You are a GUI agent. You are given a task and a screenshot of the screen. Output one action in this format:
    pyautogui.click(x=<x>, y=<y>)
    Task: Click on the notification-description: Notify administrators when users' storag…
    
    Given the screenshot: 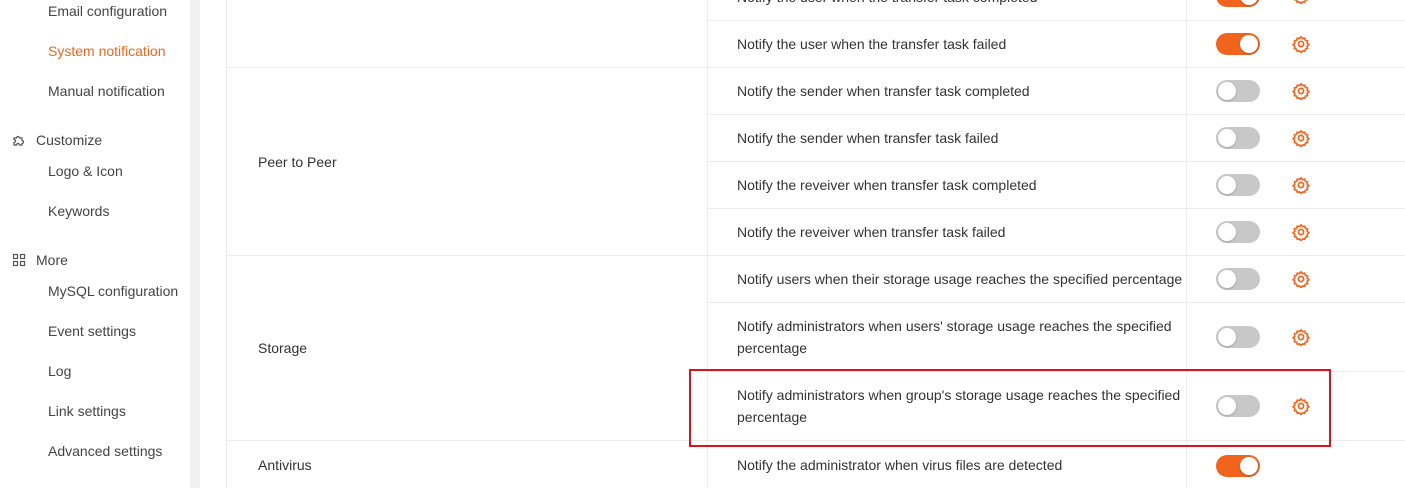 What is the action you would take?
    pyautogui.click(x=954, y=337)
    